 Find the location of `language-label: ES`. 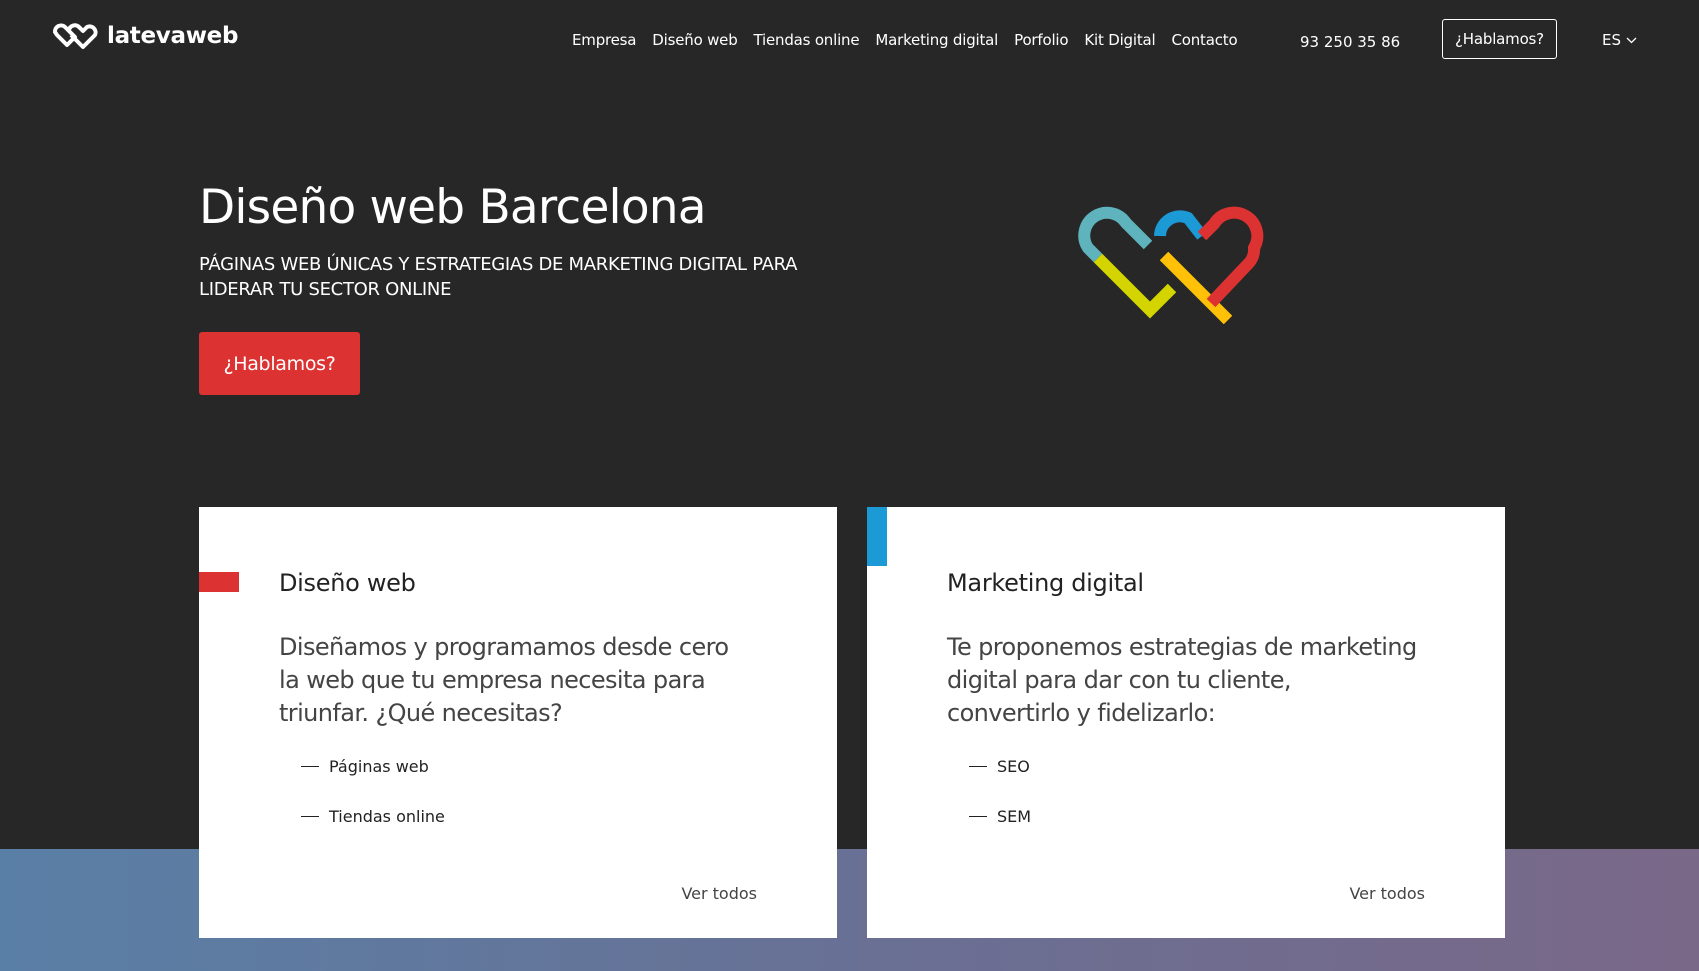

language-label: ES is located at coordinates (1611, 40).